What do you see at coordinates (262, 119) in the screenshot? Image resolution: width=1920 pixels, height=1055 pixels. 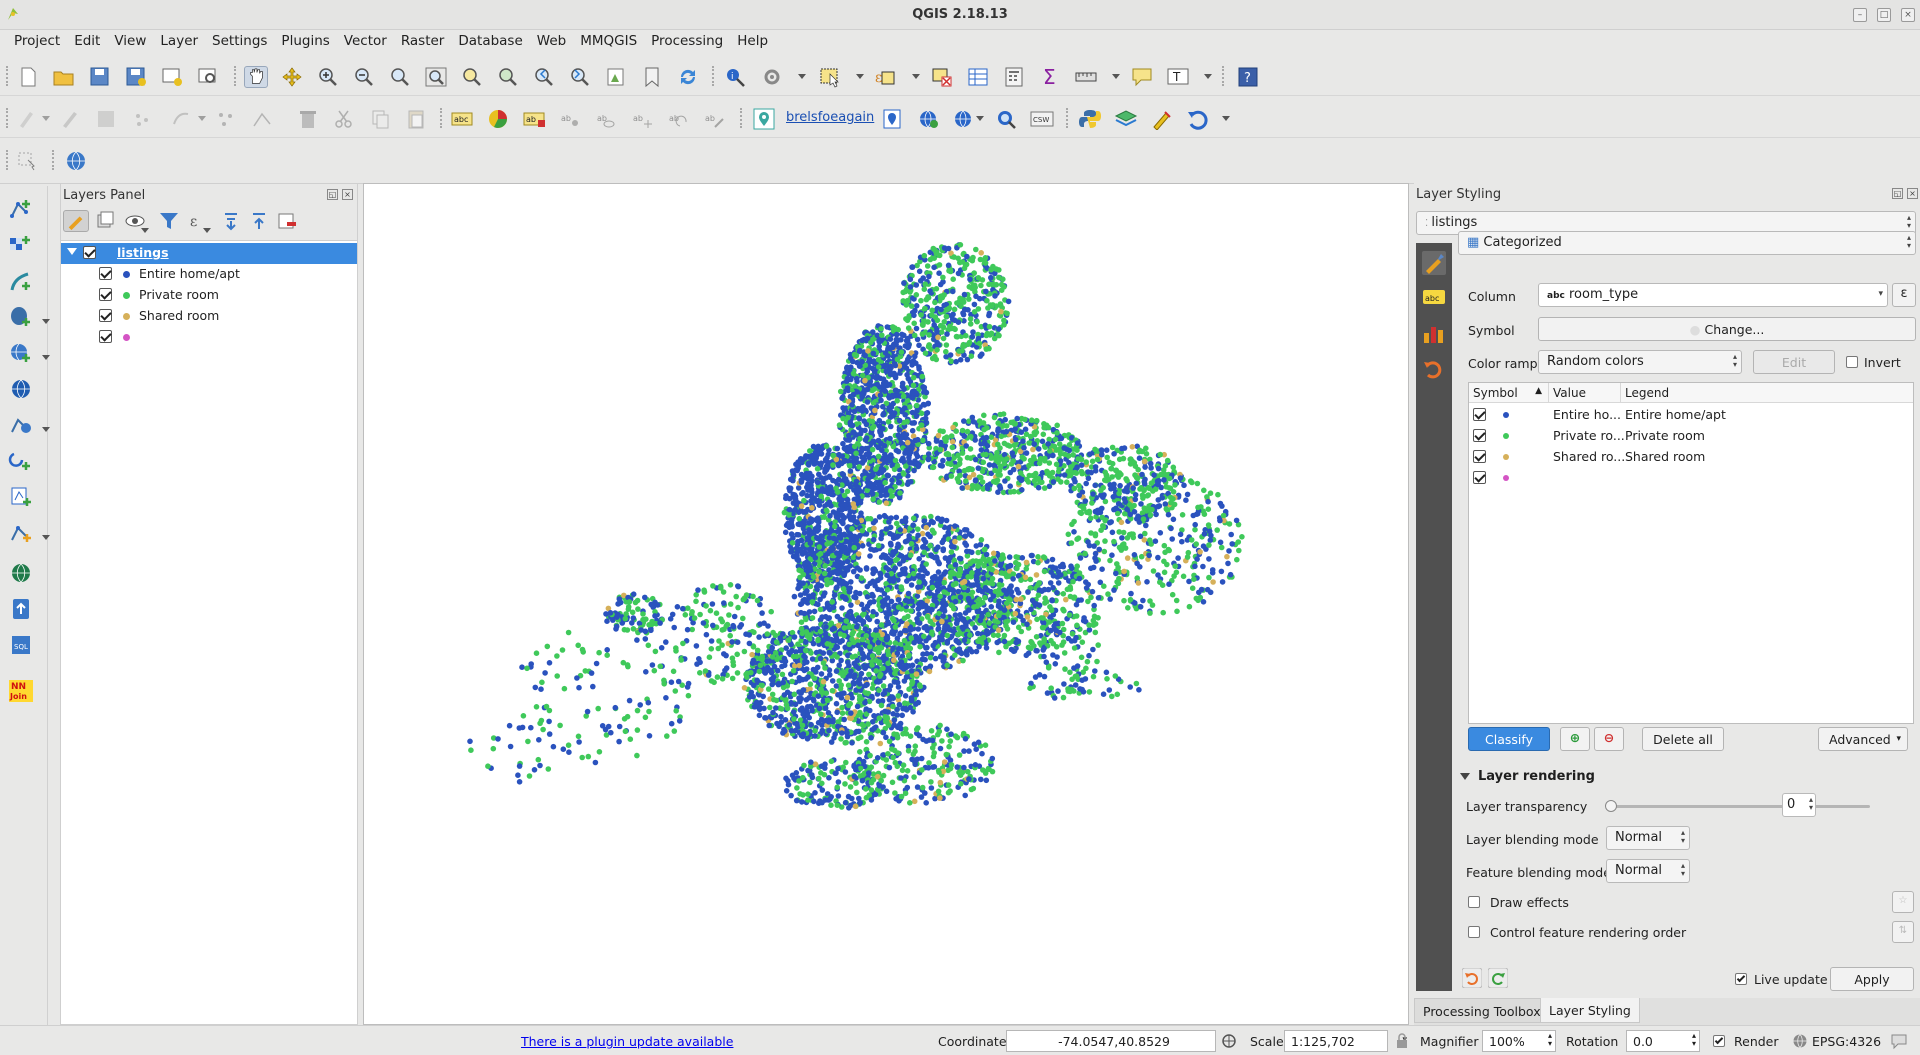 I see `node-tool-icon` at bounding box center [262, 119].